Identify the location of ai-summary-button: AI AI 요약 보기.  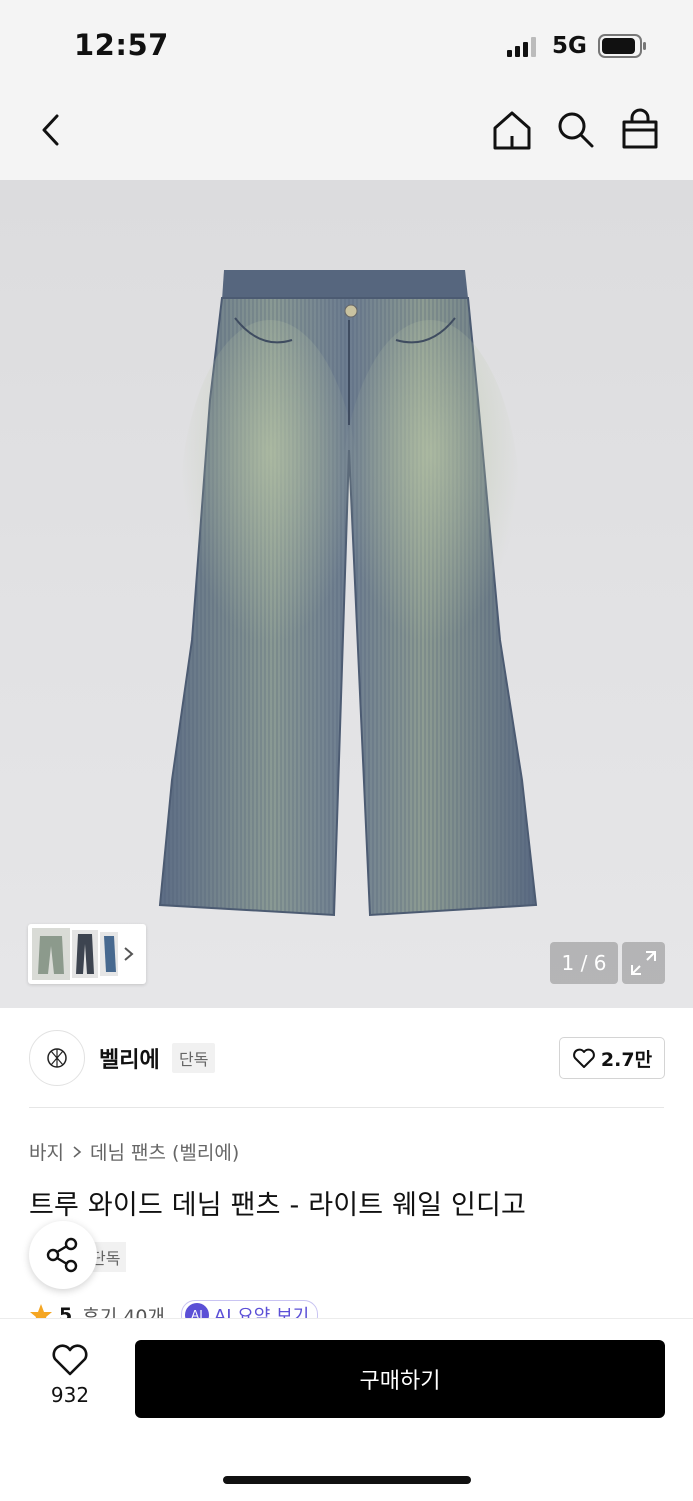
(249, 1309).